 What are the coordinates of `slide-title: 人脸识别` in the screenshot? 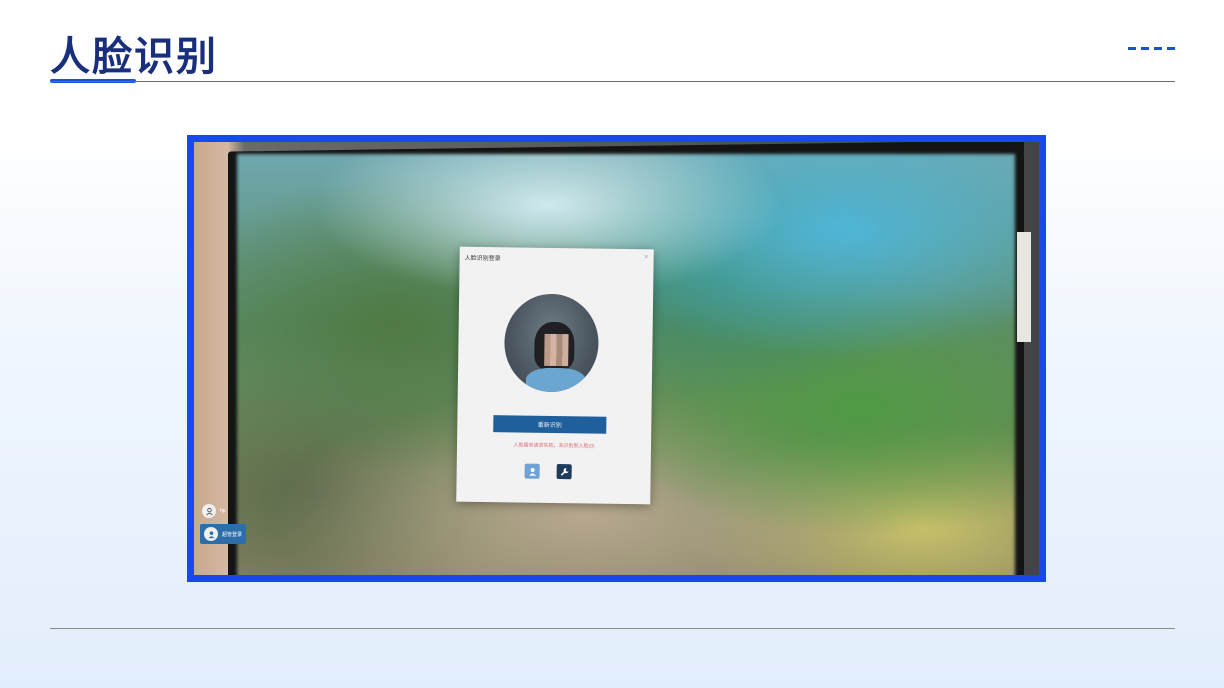 It's located at (134, 57).